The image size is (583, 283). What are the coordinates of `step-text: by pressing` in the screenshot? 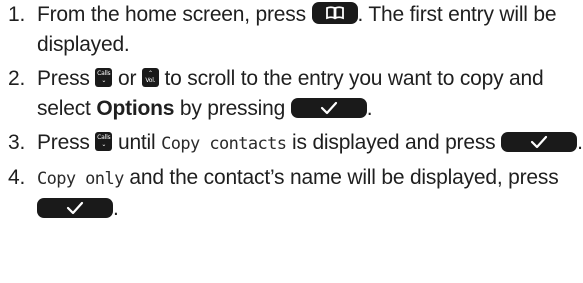 It's located at (232, 108).